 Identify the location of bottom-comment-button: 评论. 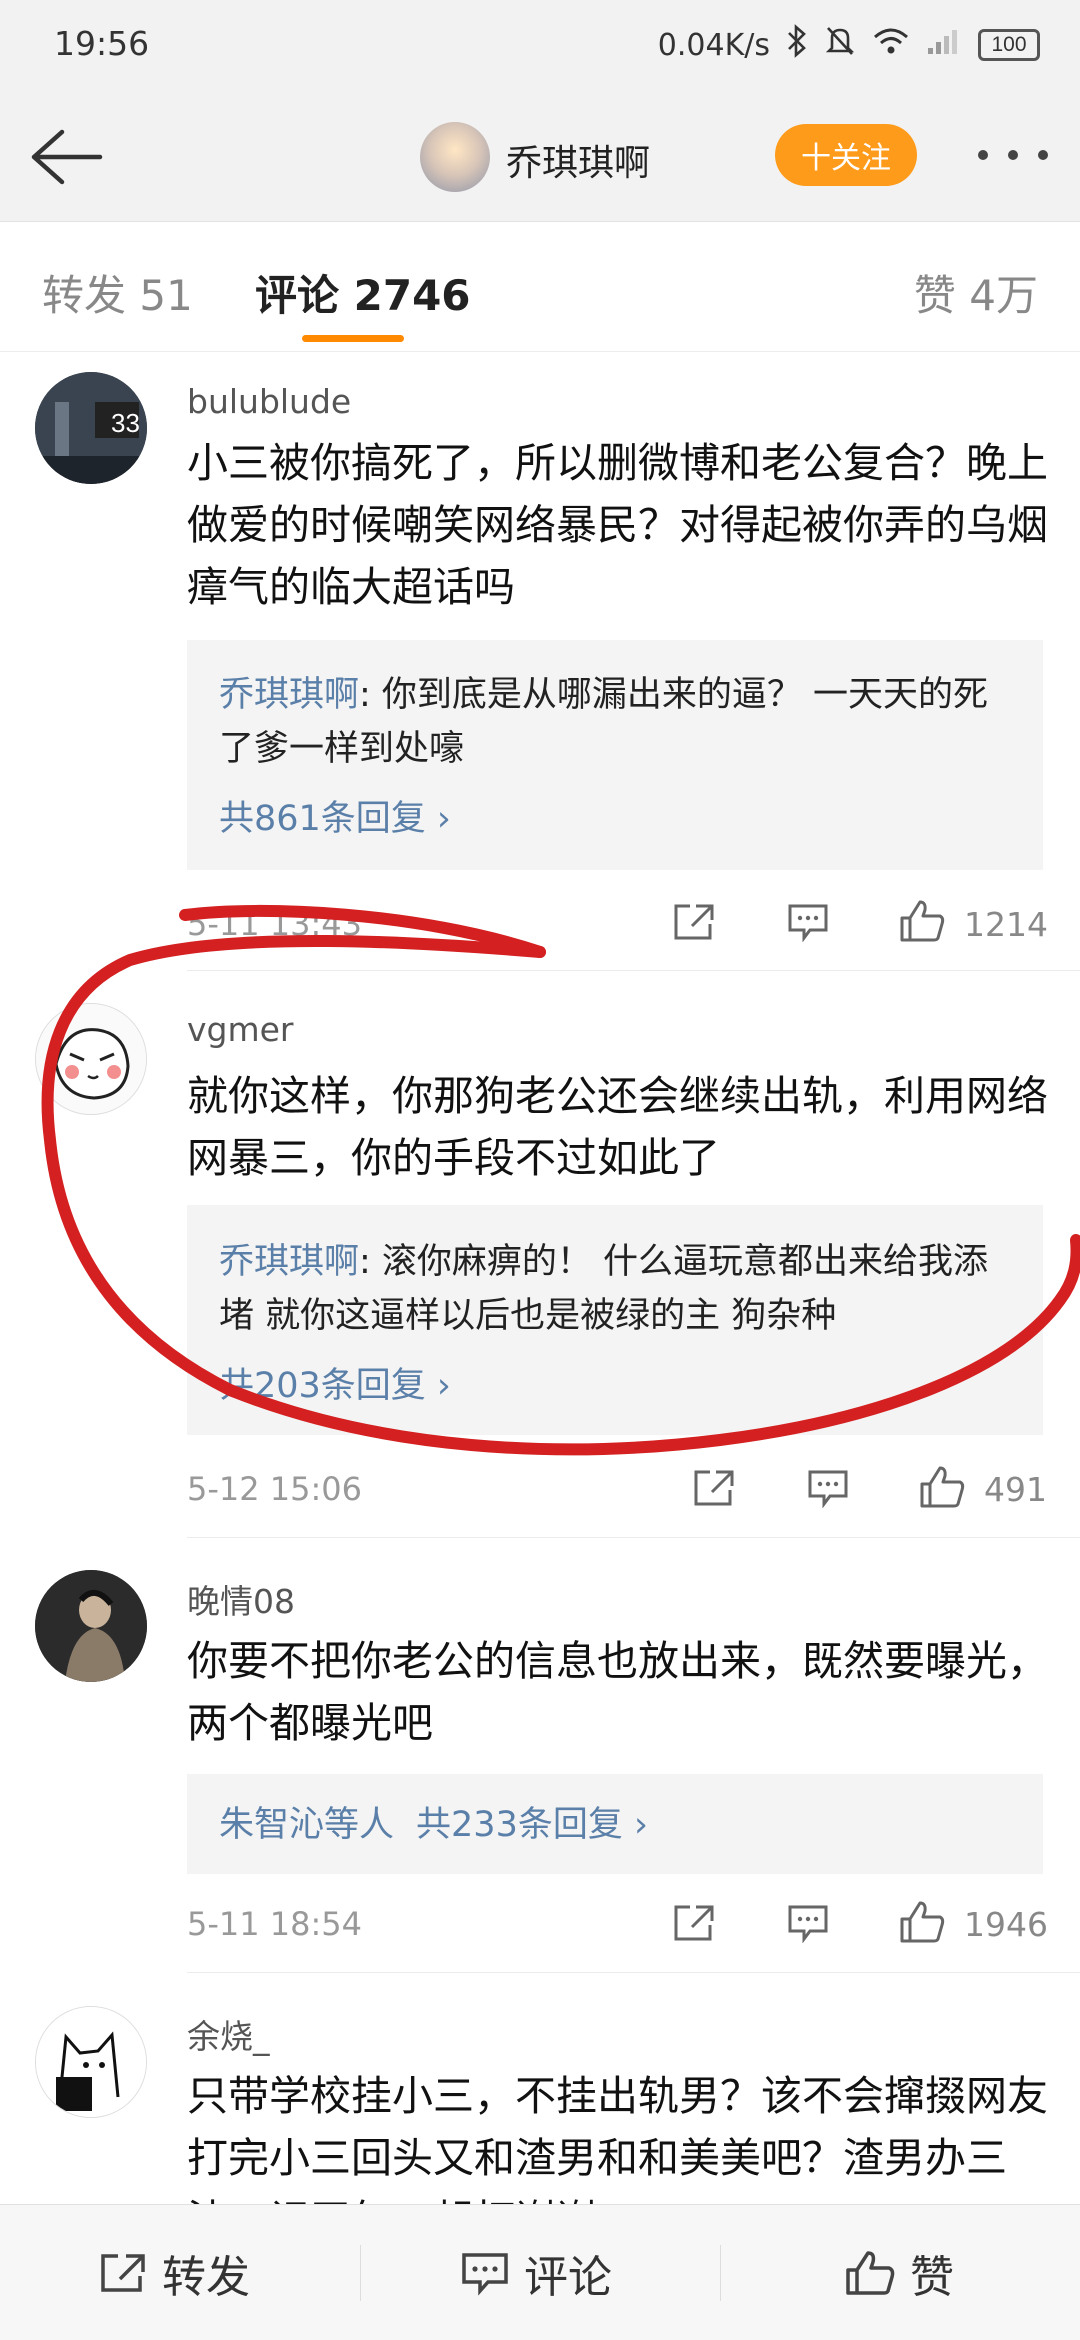
(536, 2273).